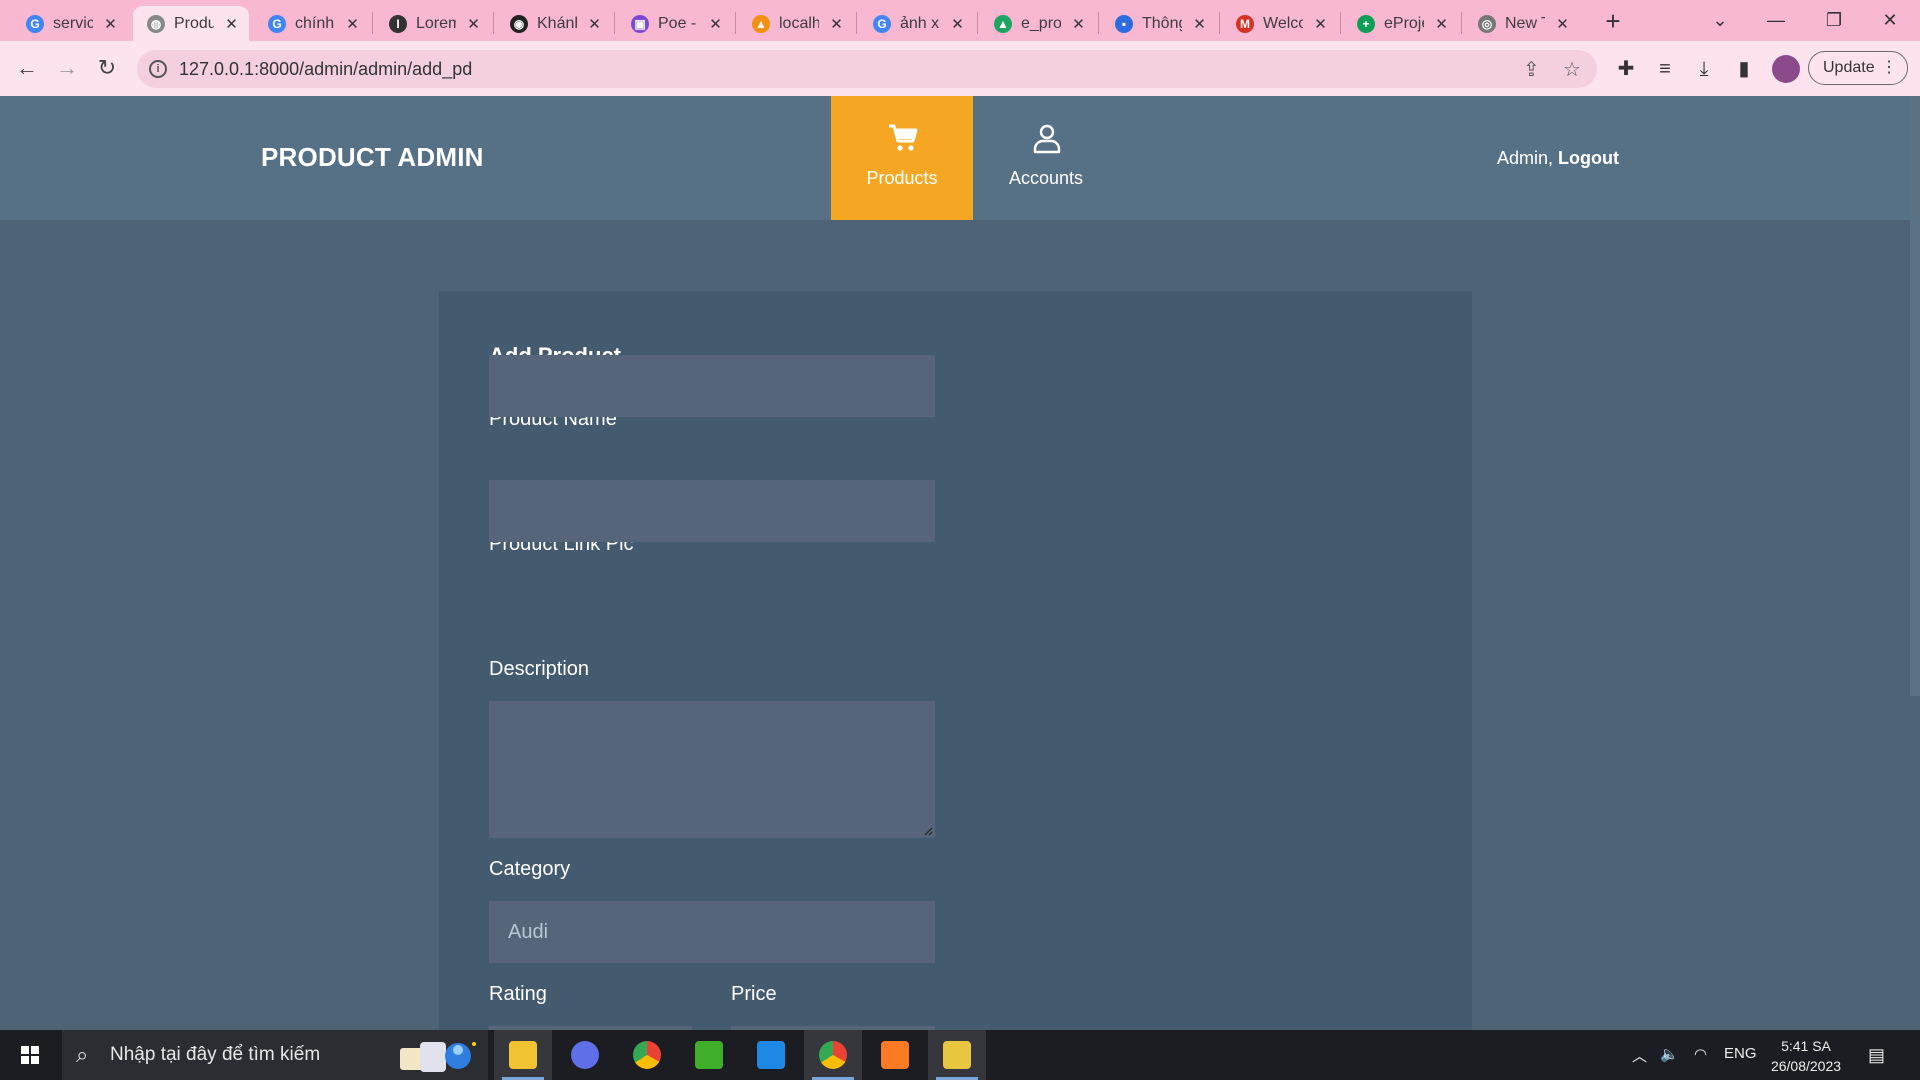 This screenshot has height=1080, width=1920. What do you see at coordinates (1915, 396) in the screenshot?
I see `scrollbar-thumb` at bounding box center [1915, 396].